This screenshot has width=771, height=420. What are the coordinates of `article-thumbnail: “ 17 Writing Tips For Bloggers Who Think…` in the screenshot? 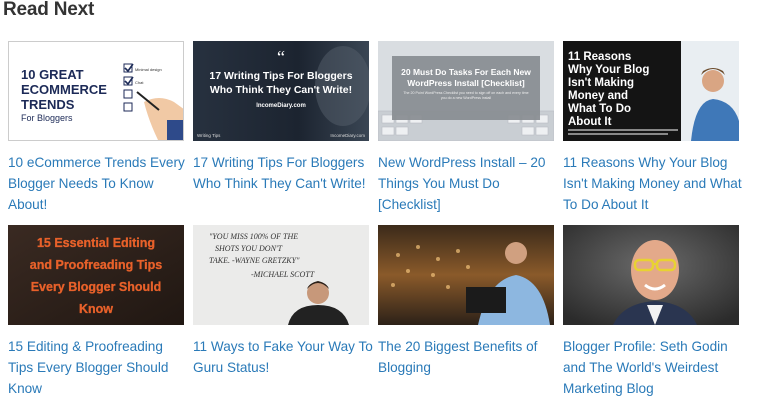 It's located at (281, 91).